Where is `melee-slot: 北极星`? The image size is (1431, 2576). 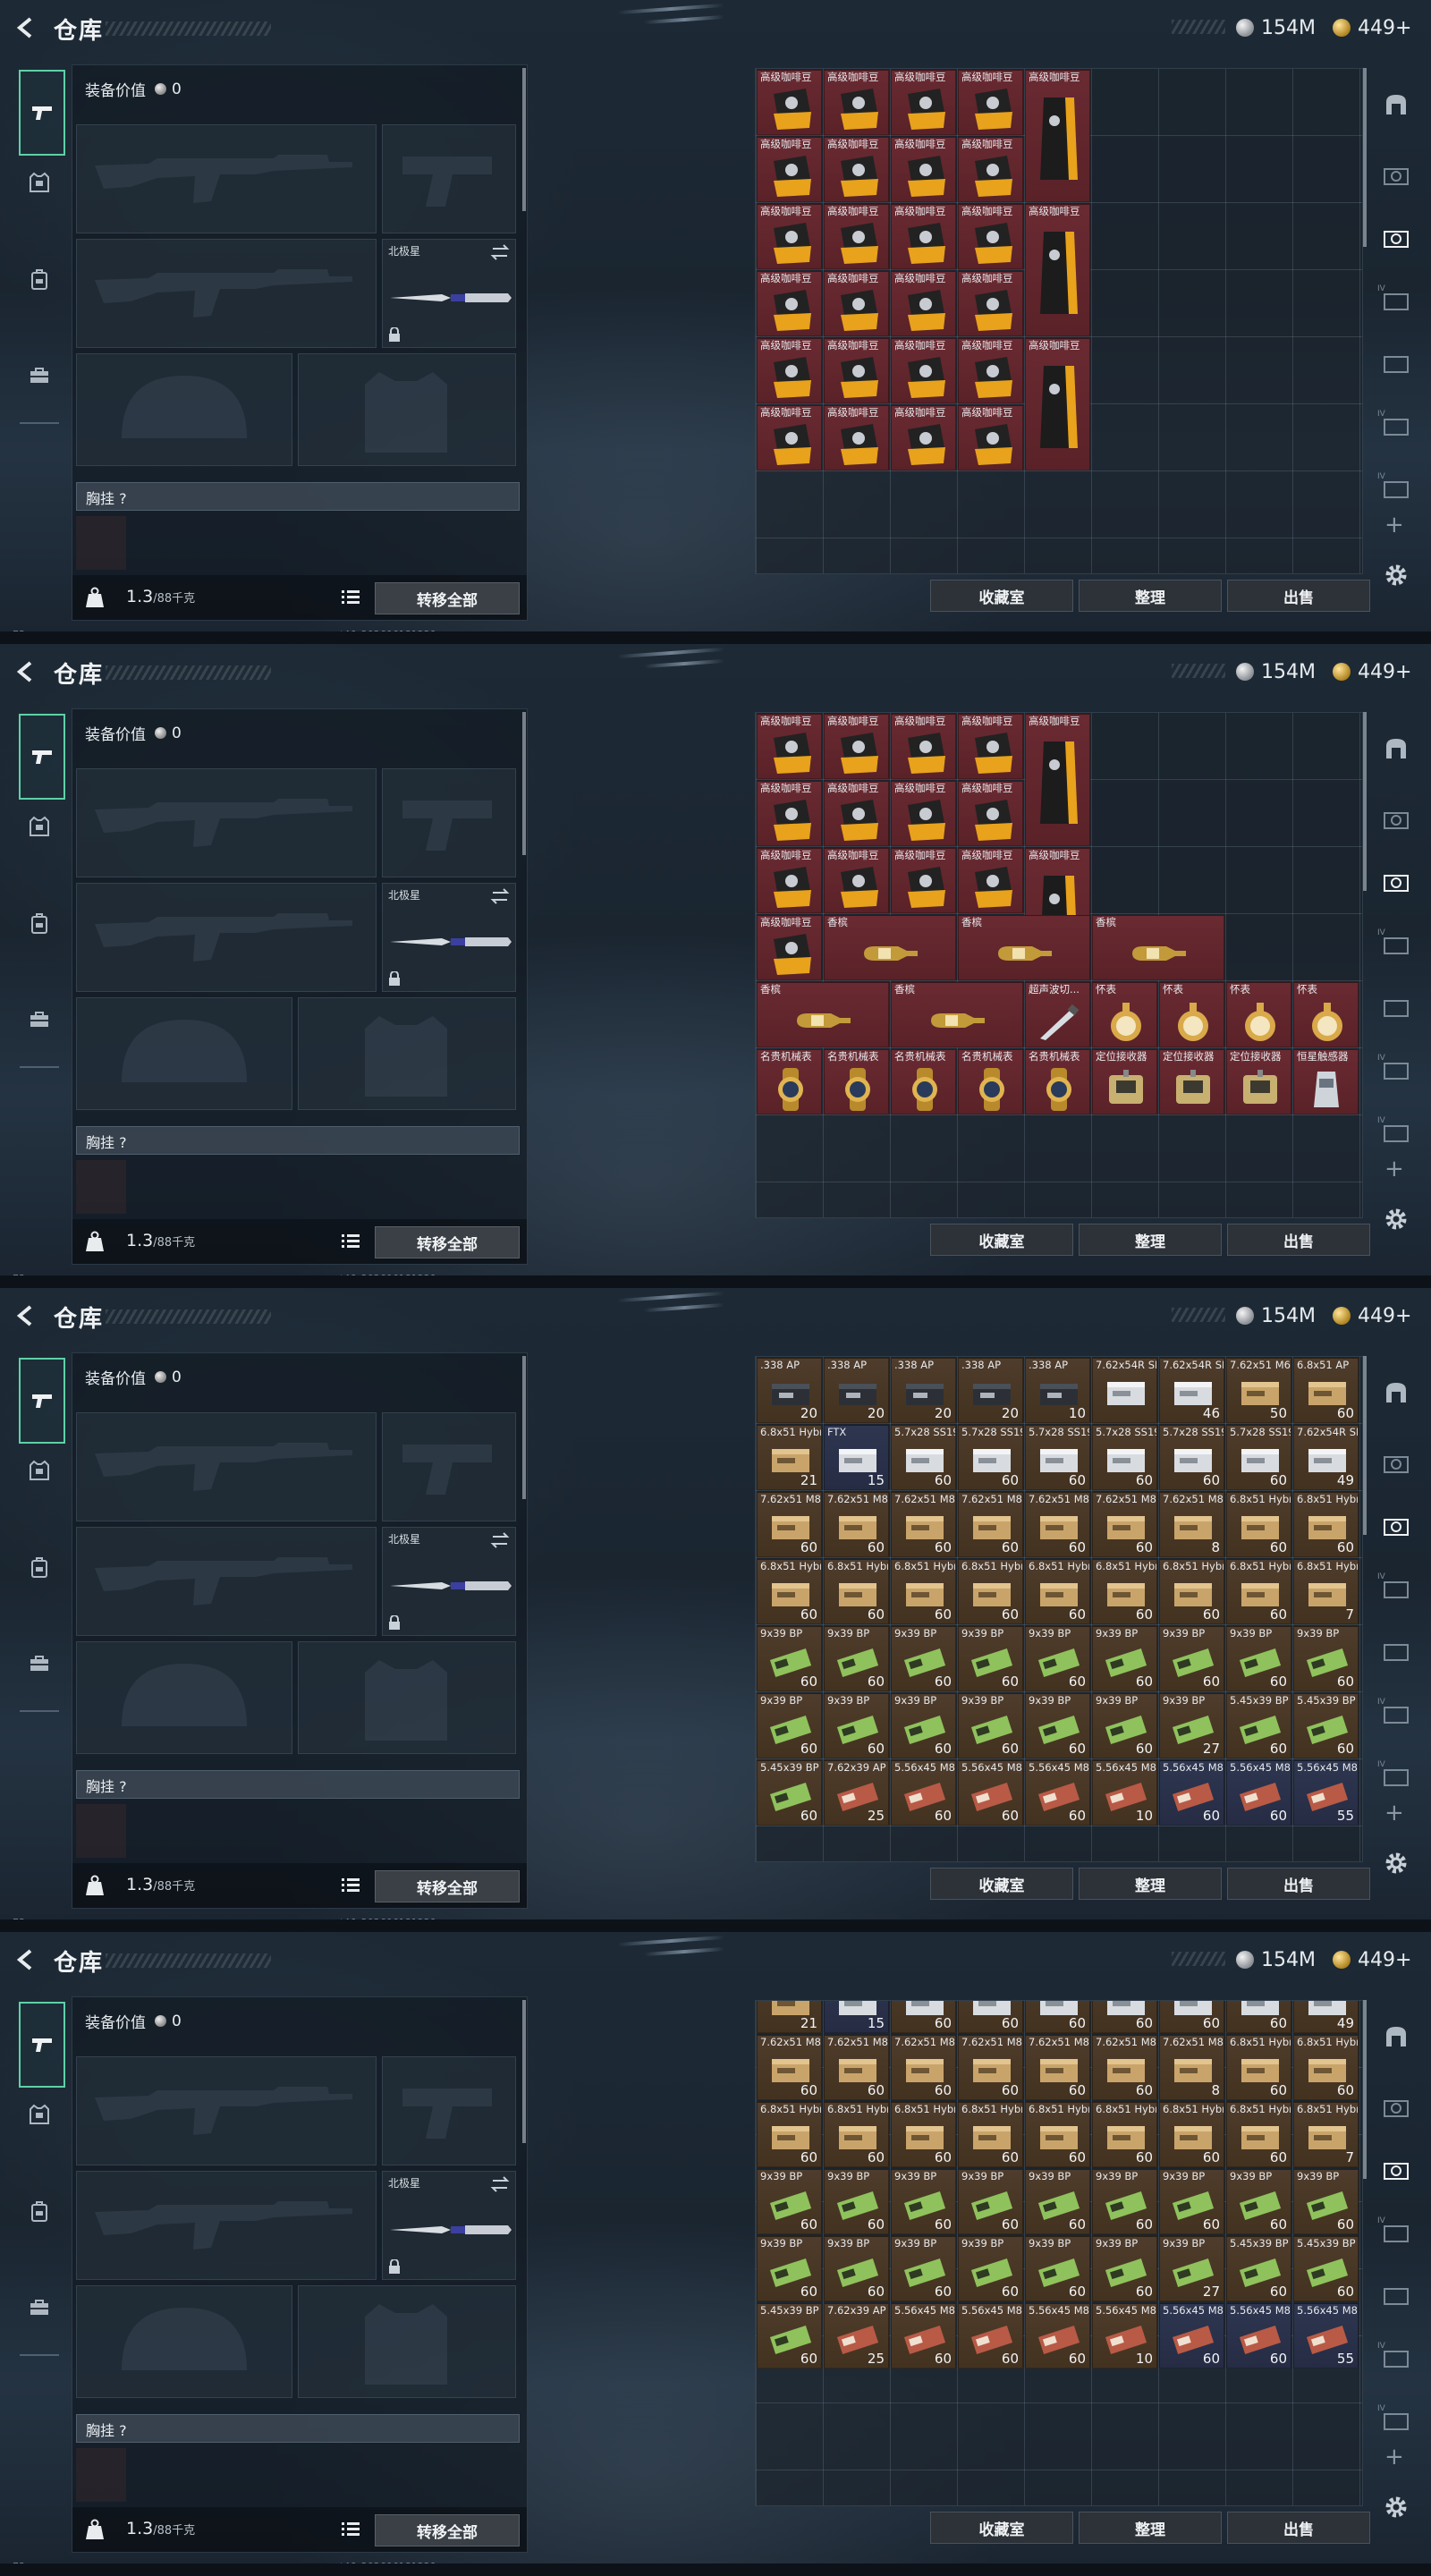
melee-slot: 北极星 is located at coordinates (449, 2225).